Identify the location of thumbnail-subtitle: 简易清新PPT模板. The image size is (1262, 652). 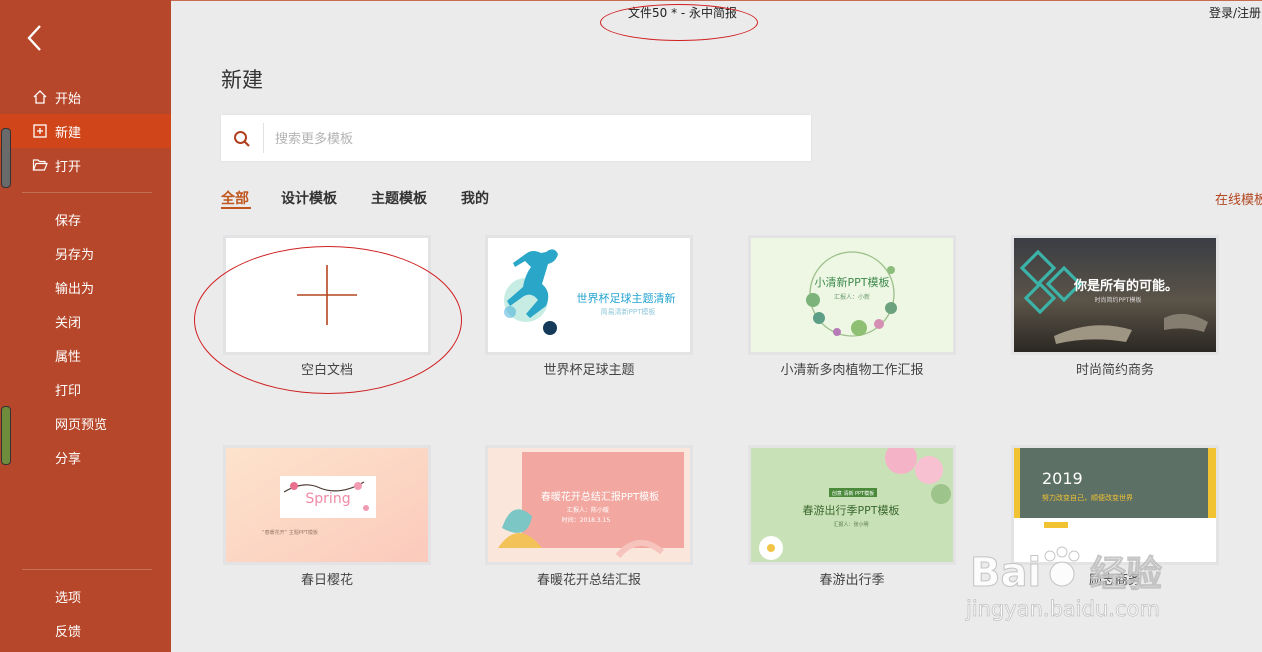
(628, 311).